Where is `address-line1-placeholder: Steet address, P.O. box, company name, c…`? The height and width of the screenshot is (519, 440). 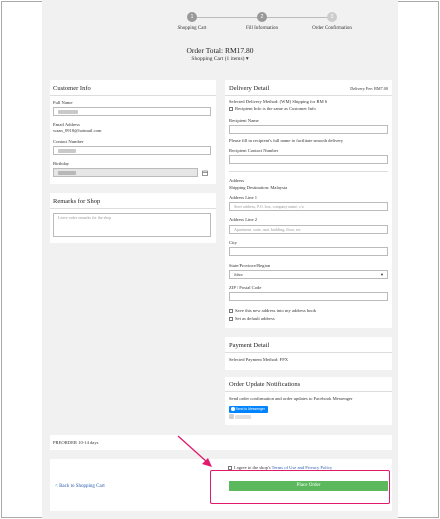
address-line1-placeholder: Steet address, P.O. box, company name, c… is located at coordinates (269, 206).